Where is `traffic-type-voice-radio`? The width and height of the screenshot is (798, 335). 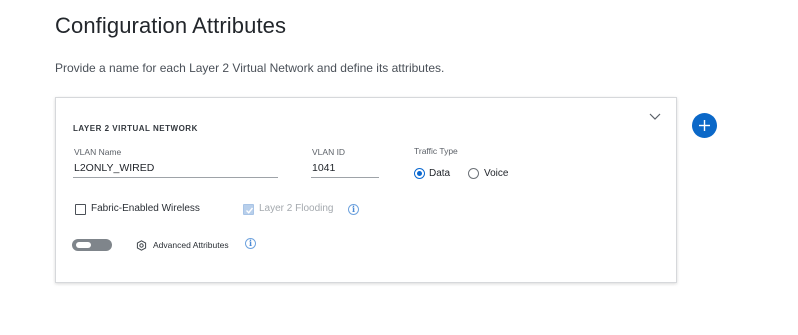 traffic-type-voice-radio is located at coordinates (473, 173).